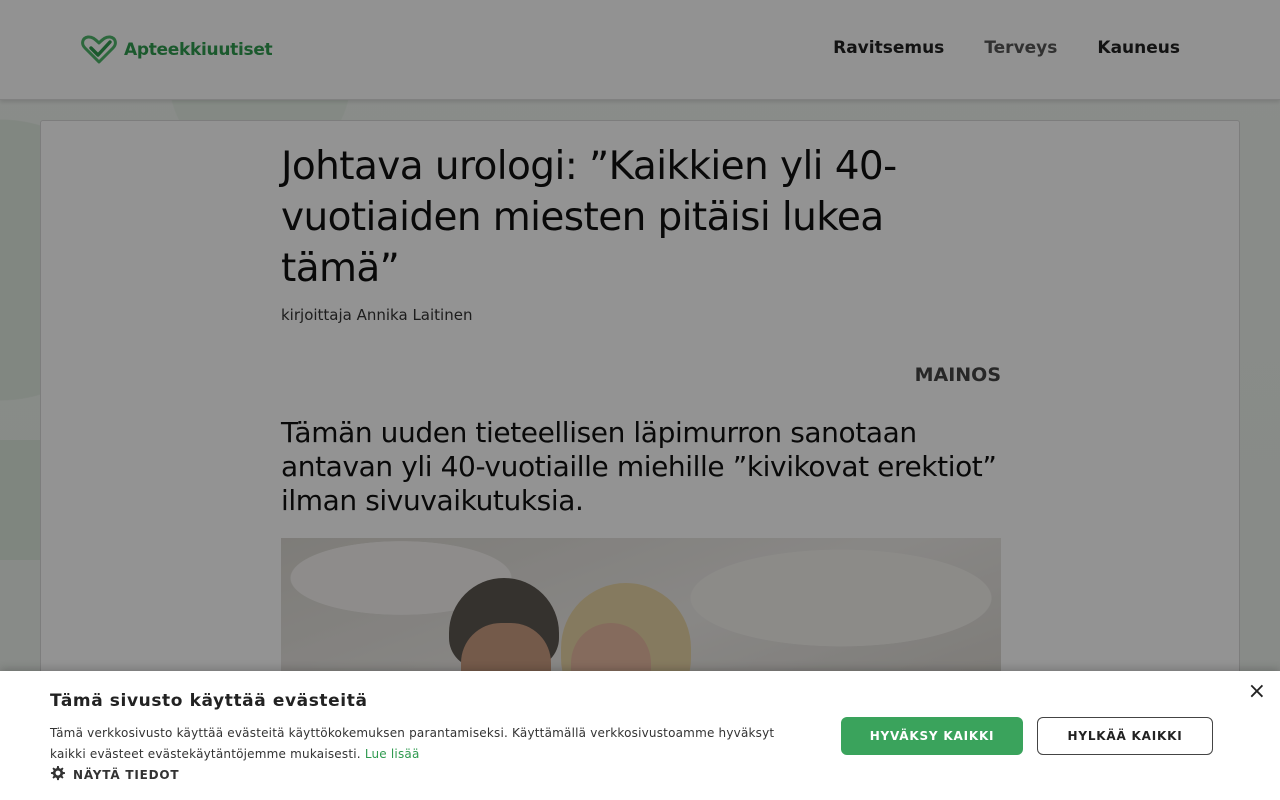 This screenshot has height=800, width=1280. What do you see at coordinates (126, 775) in the screenshot?
I see `show-details-label: NÄYTÄ TIEDOT` at bounding box center [126, 775].